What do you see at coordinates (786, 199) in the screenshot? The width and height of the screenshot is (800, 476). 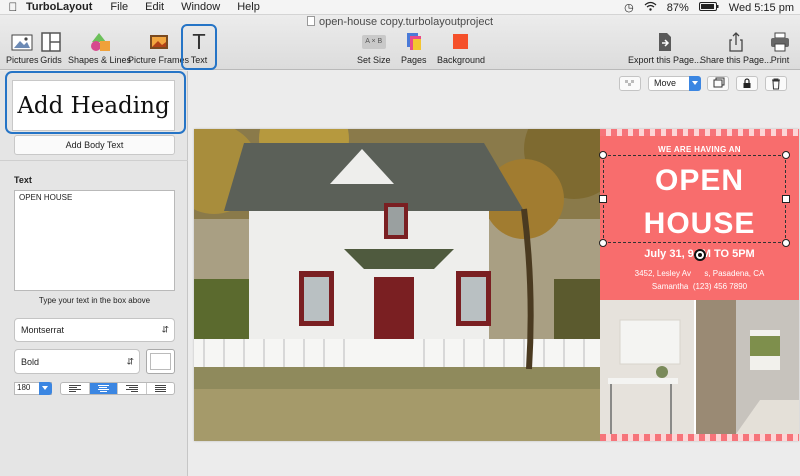 I see `resize-handle-right` at bounding box center [786, 199].